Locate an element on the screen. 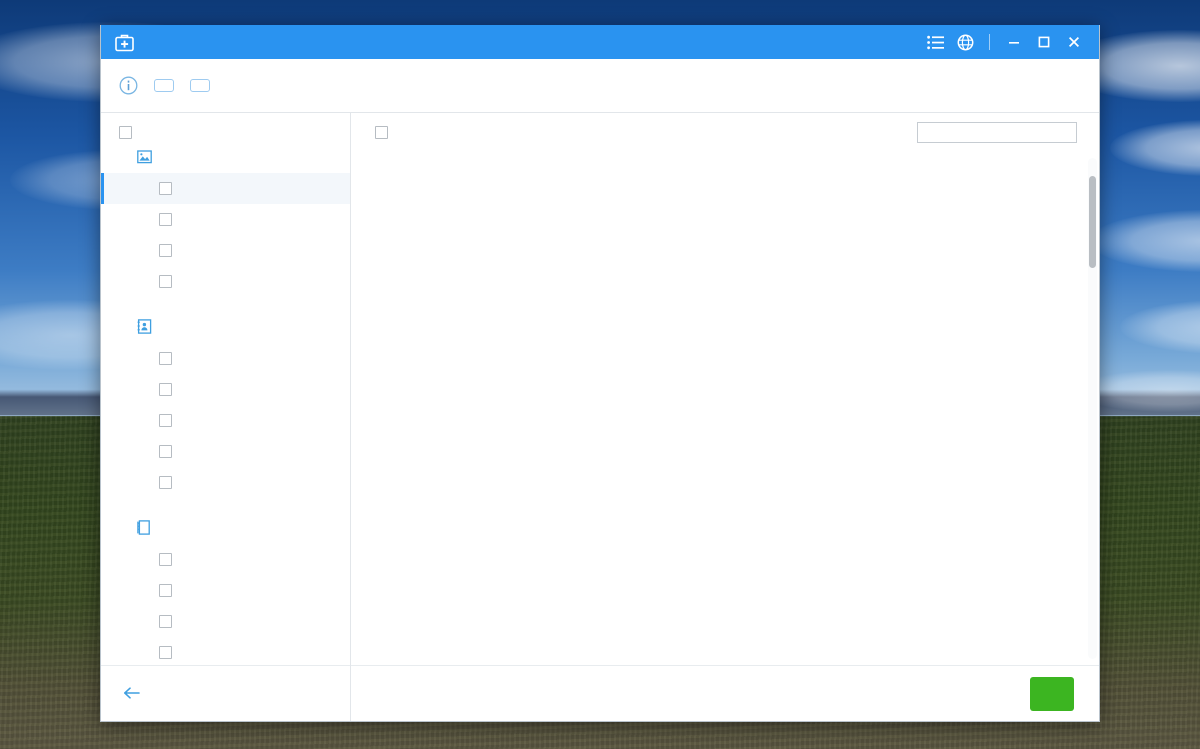 This screenshot has height=749, width=1200. sidebar-item-app-photos is located at coordinates (225, 219).